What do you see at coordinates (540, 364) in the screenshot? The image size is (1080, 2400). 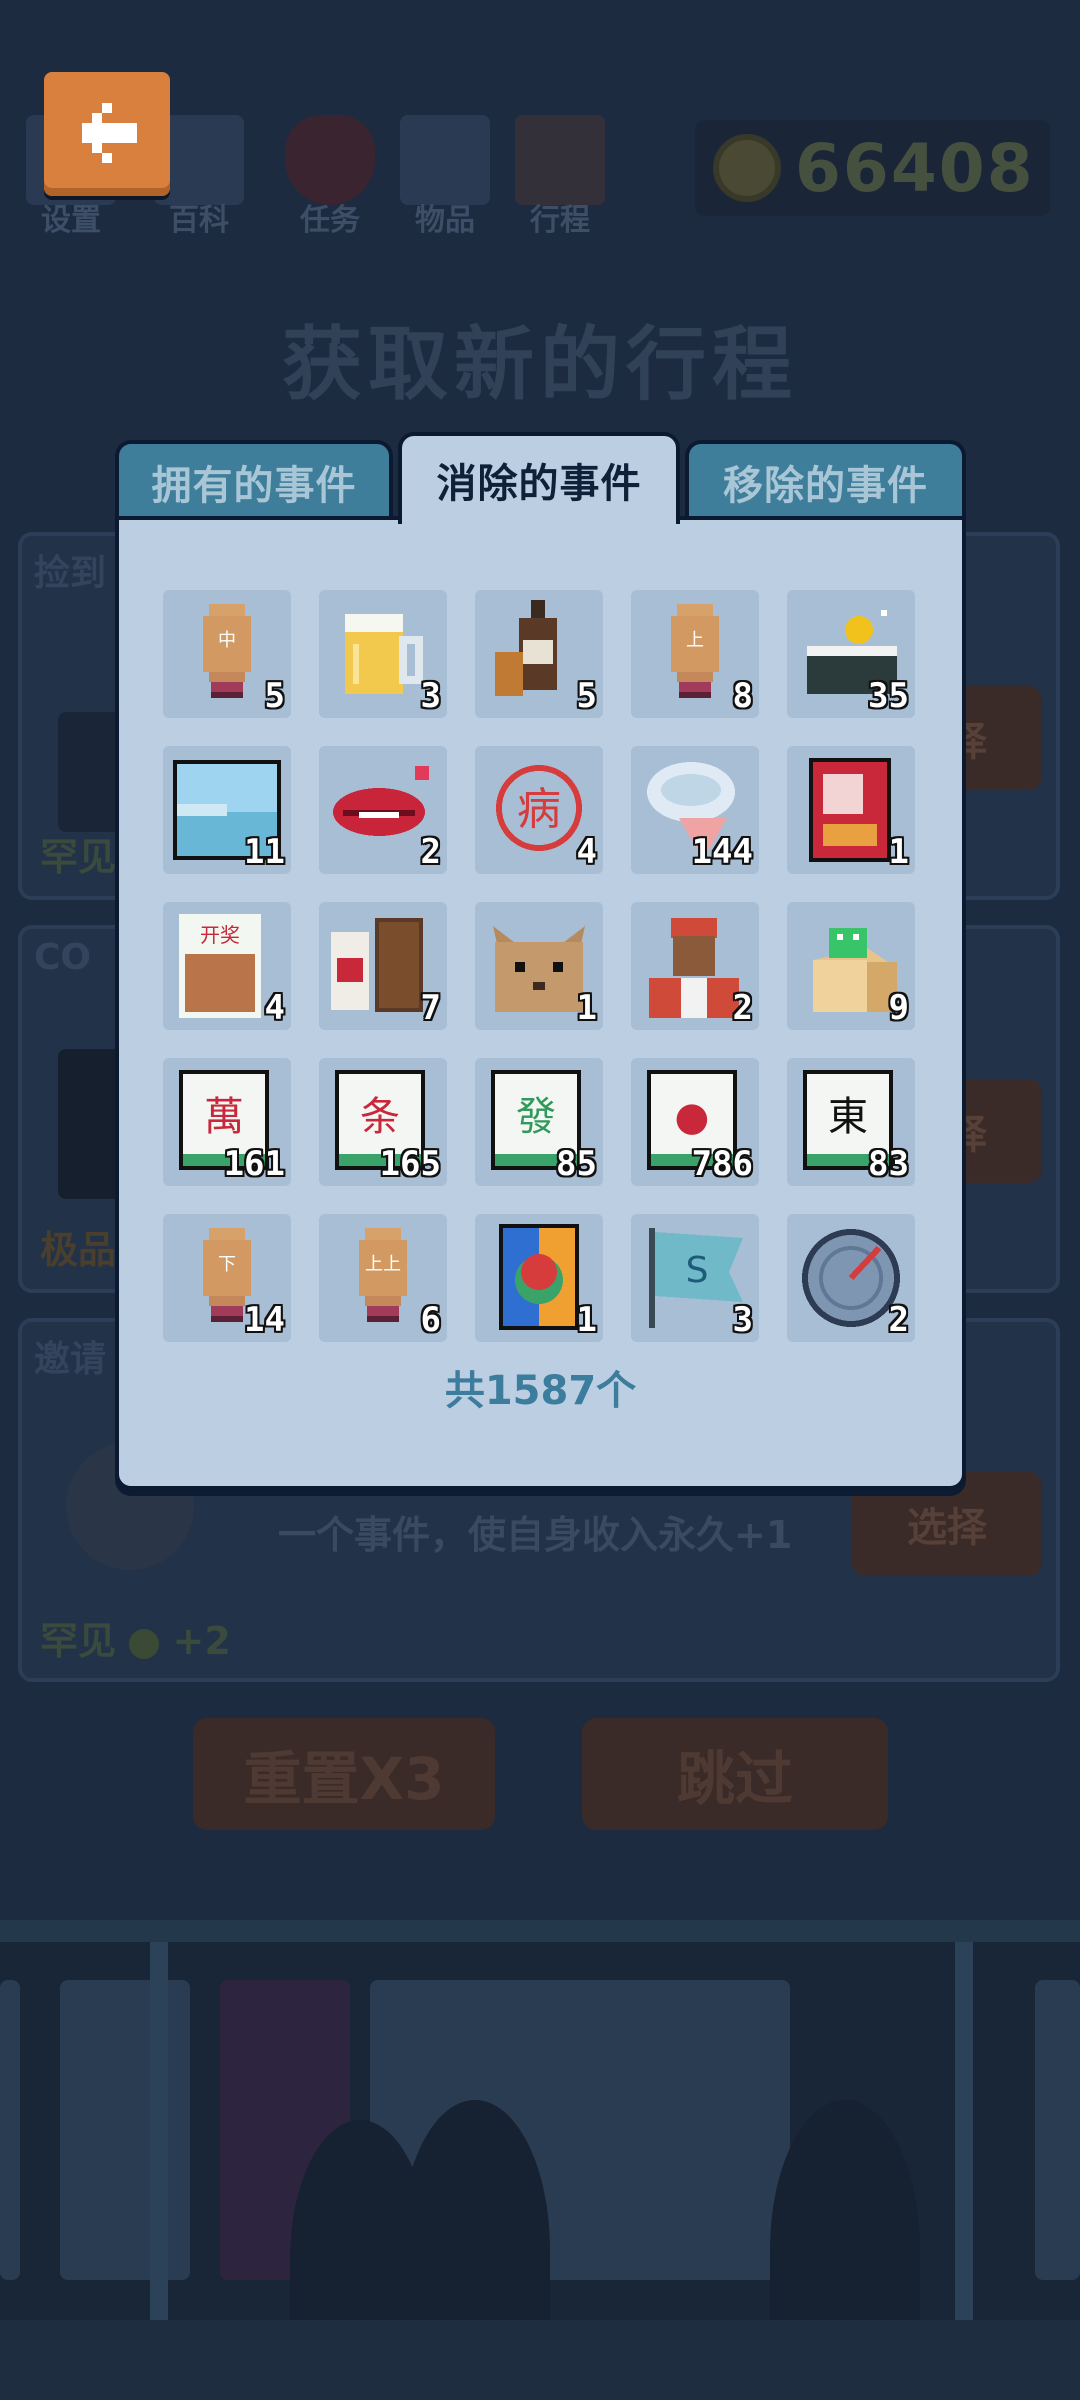 I see `page-title: 获取新的行程` at bounding box center [540, 364].